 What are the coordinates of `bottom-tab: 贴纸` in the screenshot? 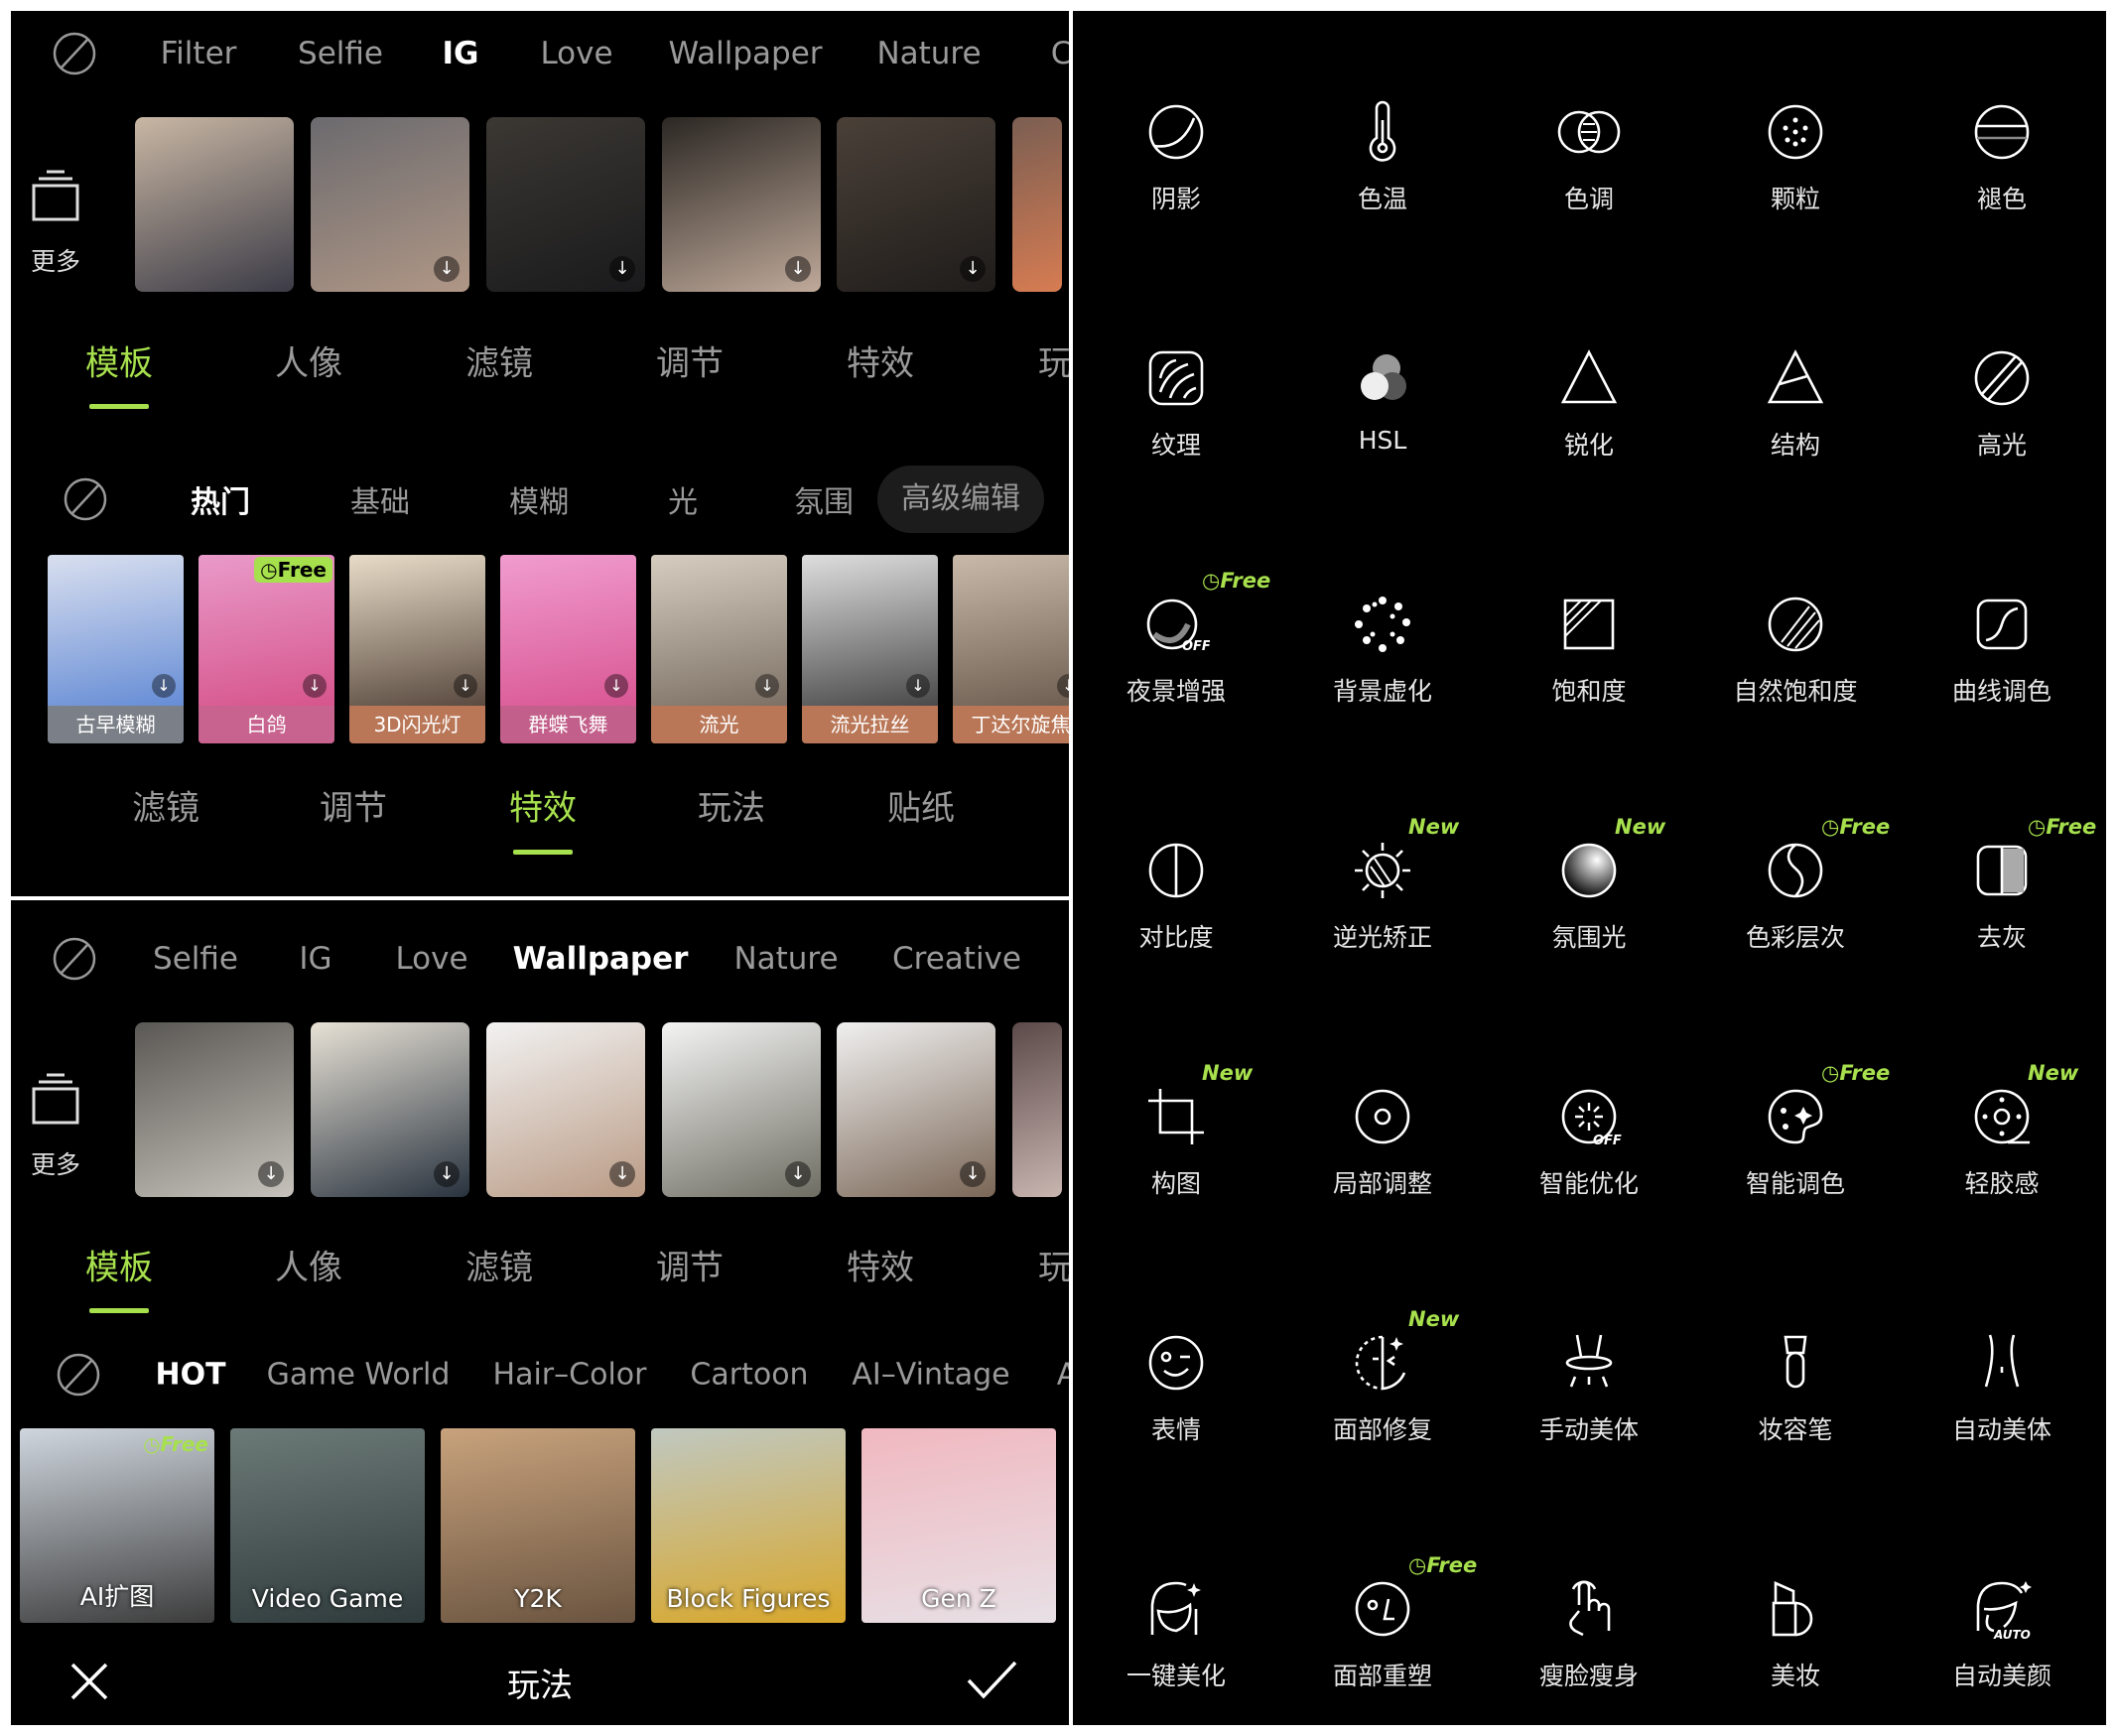 It's located at (921, 805).